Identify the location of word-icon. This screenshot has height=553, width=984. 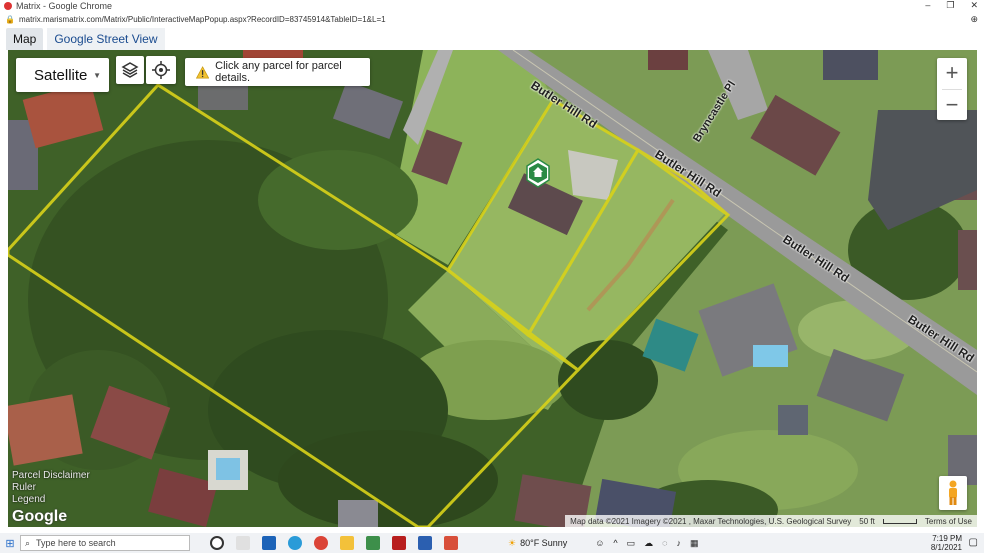
(425, 543).